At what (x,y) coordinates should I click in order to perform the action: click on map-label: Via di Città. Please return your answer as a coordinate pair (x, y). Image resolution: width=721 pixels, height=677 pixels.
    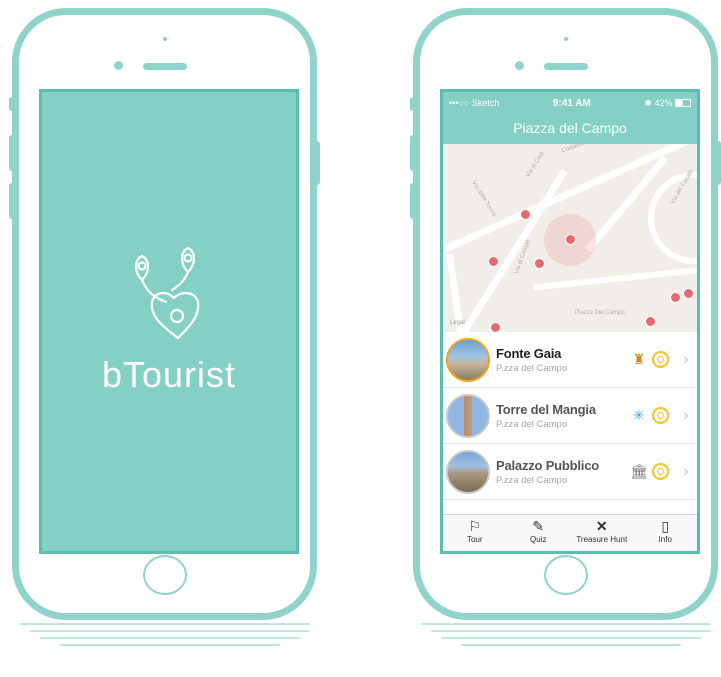
    Looking at the image, I should click on (535, 165).